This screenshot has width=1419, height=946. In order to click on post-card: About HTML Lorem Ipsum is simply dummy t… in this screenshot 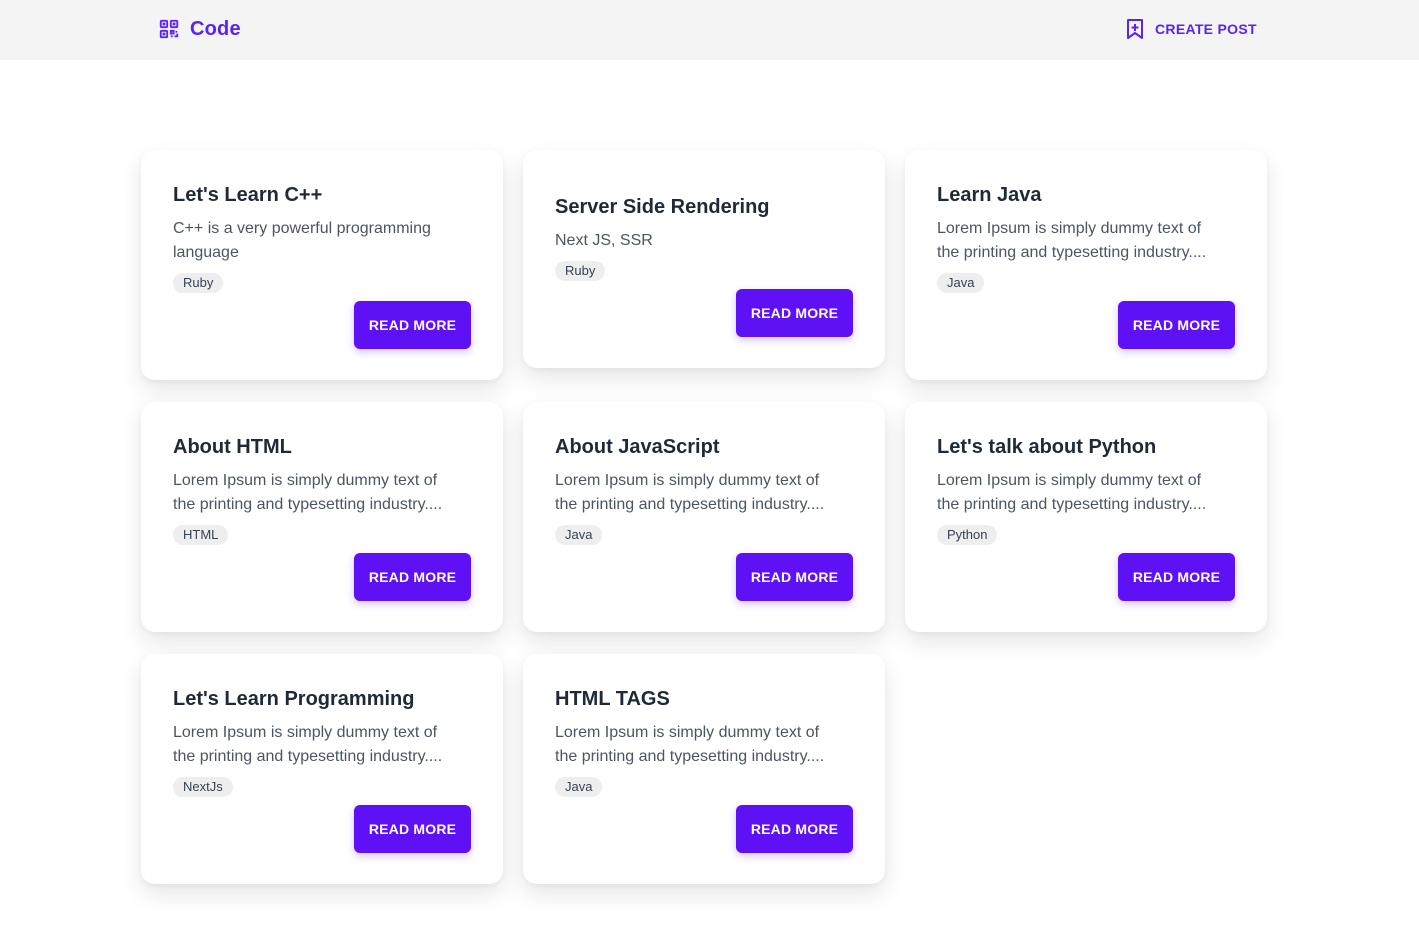, I will do `click(322, 517)`.